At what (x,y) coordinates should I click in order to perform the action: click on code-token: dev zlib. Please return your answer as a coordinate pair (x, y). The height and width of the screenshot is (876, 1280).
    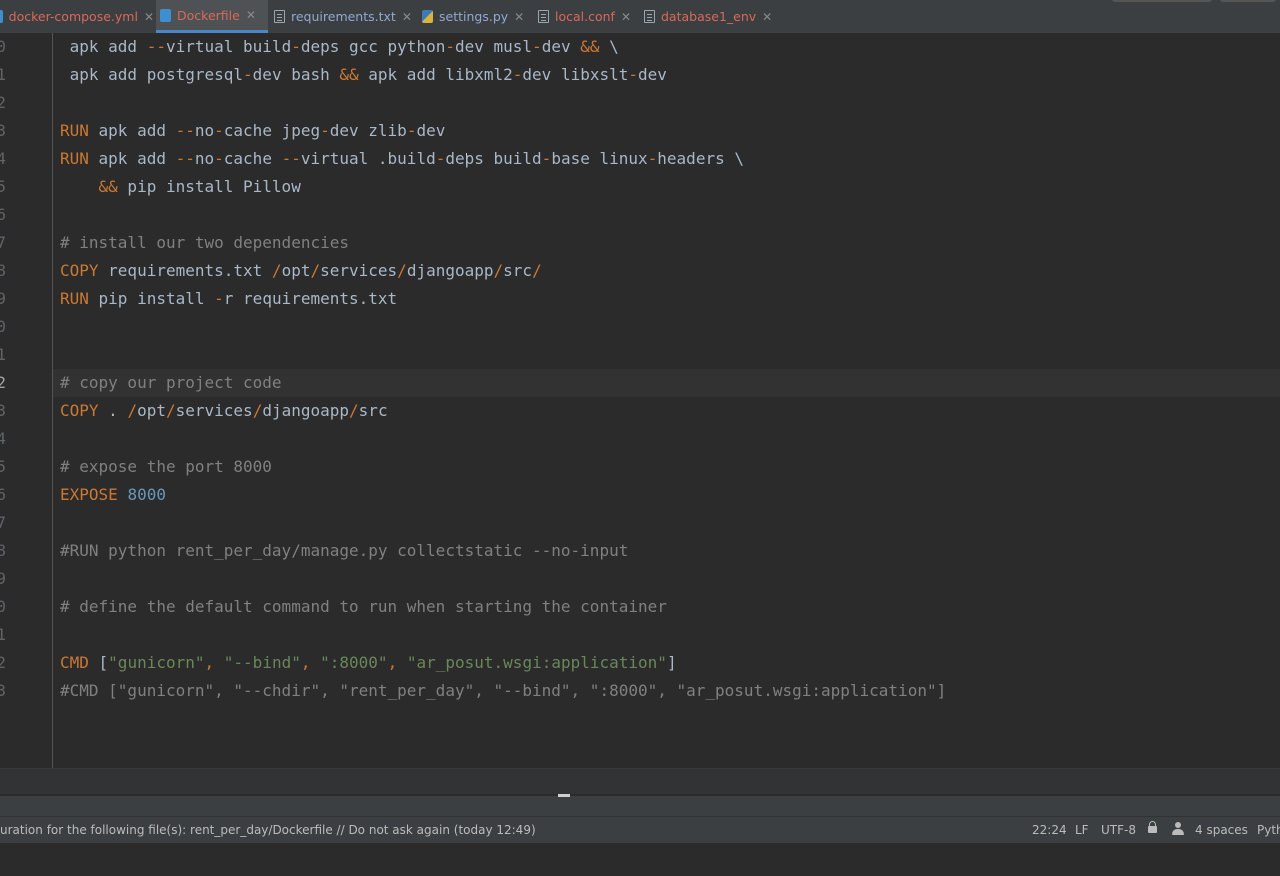
    Looking at the image, I should click on (368, 130).